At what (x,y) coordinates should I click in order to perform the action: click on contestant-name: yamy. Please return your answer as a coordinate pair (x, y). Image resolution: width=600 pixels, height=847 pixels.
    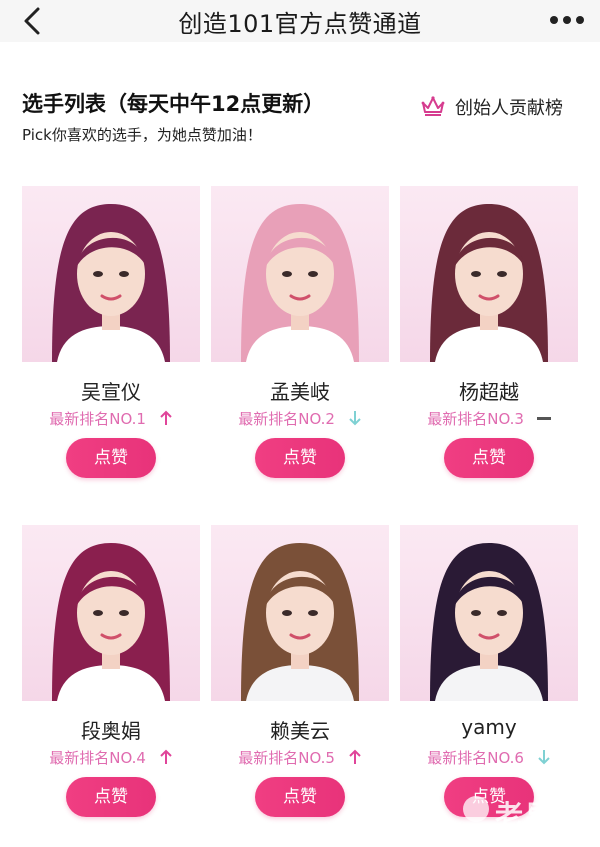
    Looking at the image, I should click on (489, 727).